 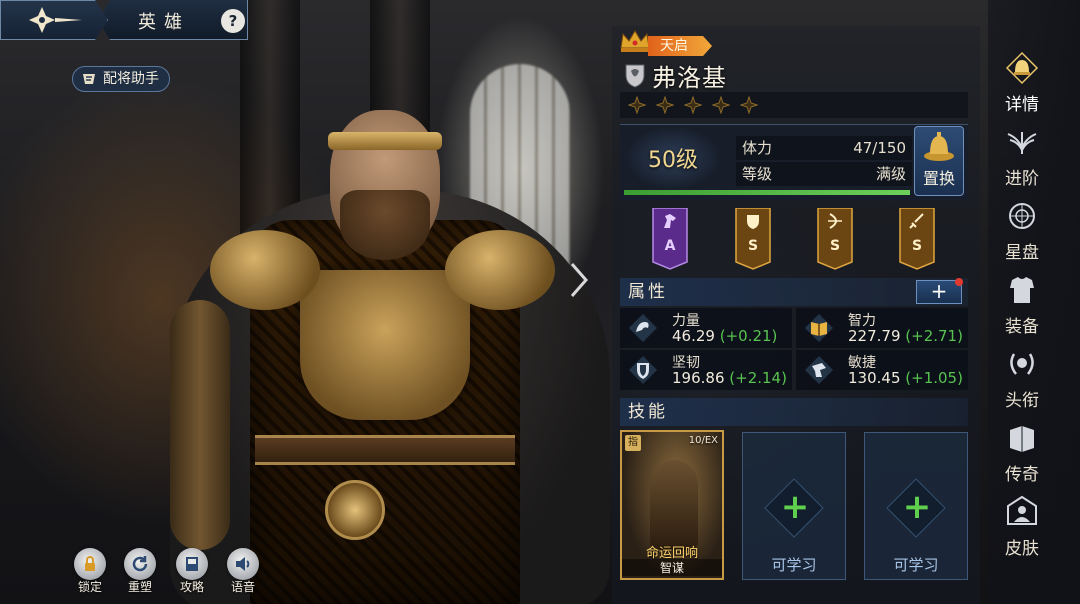 I want to click on troop-grade-letter: A, so click(x=670, y=246).